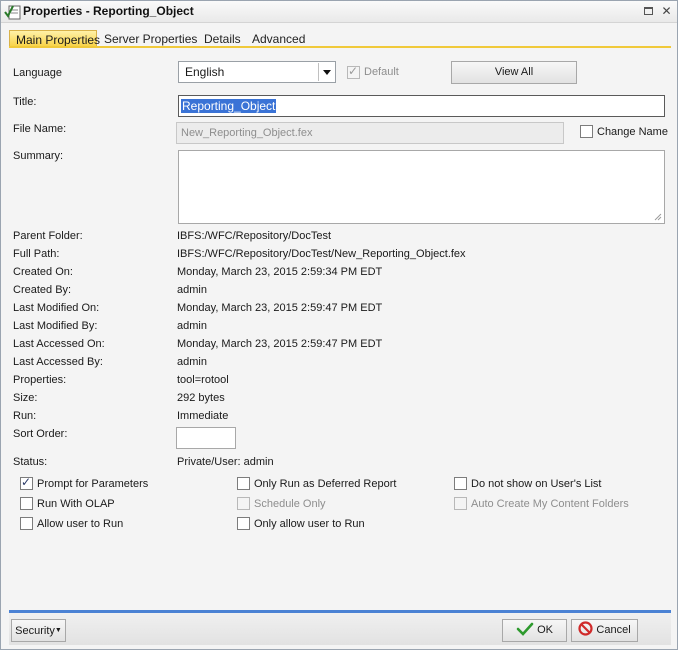  What do you see at coordinates (326, 72) in the screenshot?
I see `chevron-down-icon` at bounding box center [326, 72].